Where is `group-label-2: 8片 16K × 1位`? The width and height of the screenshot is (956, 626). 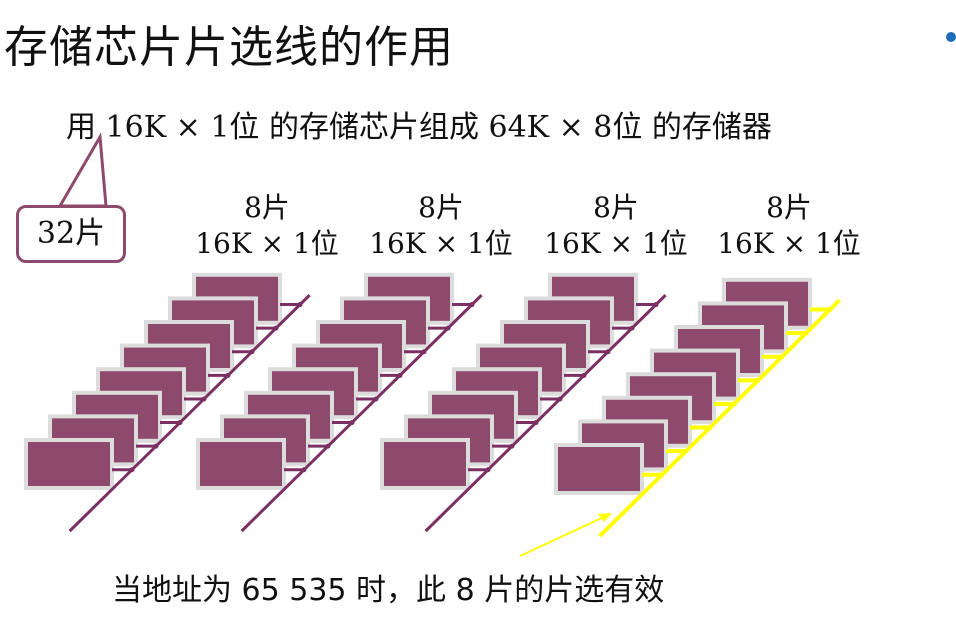 group-label-2: 8片 16K × 1位 is located at coordinates (441, 226).